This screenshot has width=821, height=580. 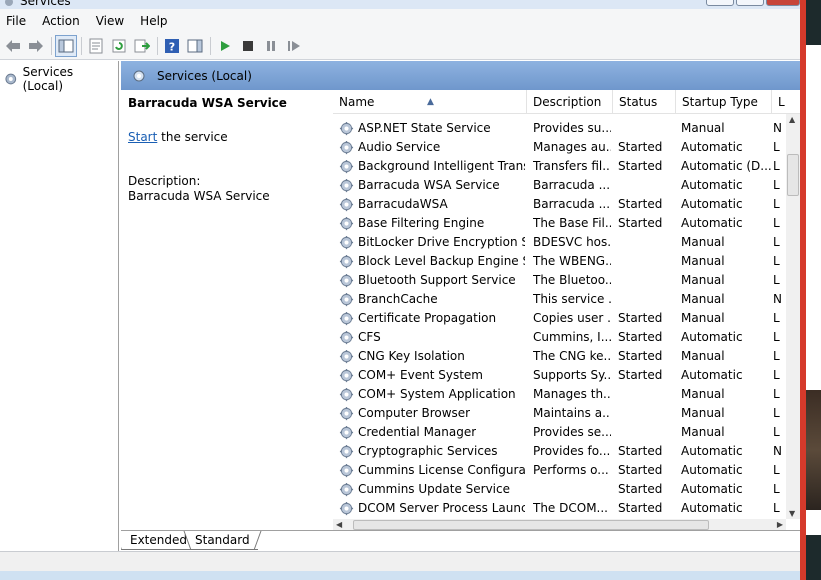 What do you see at coordinates (195, 46) in the screenshot?
I see `show-action-pane-button` at bounding box center [195, 46].